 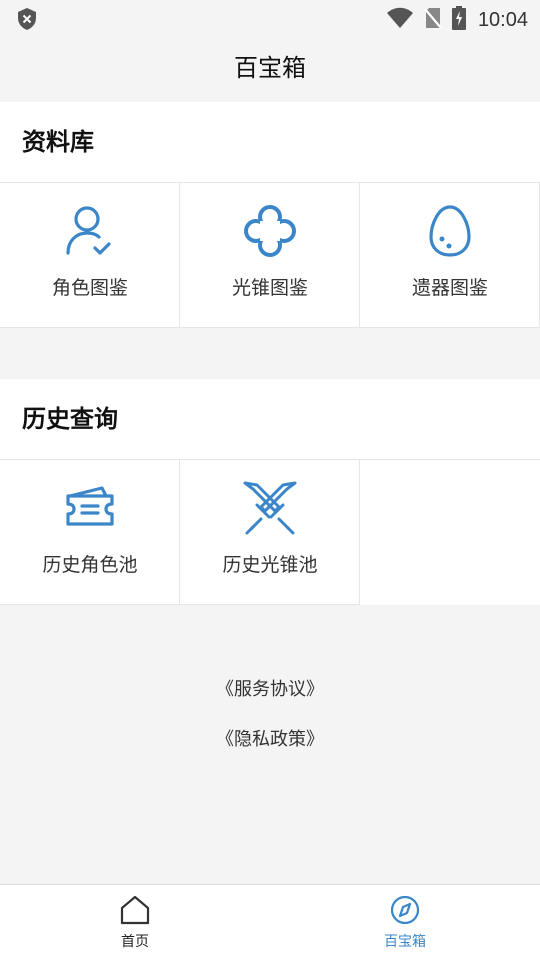 I want to click on shield-icon, so click(x=27, y=21).